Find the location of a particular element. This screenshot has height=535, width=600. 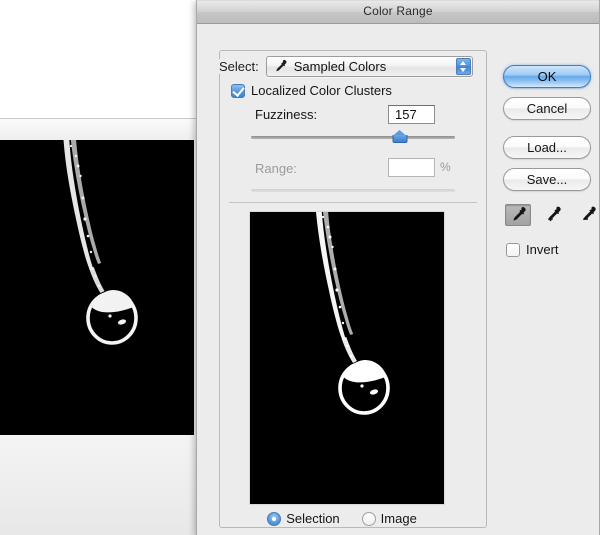

eyedropper-subtract-tool-button is located at coordinates (587, 215).